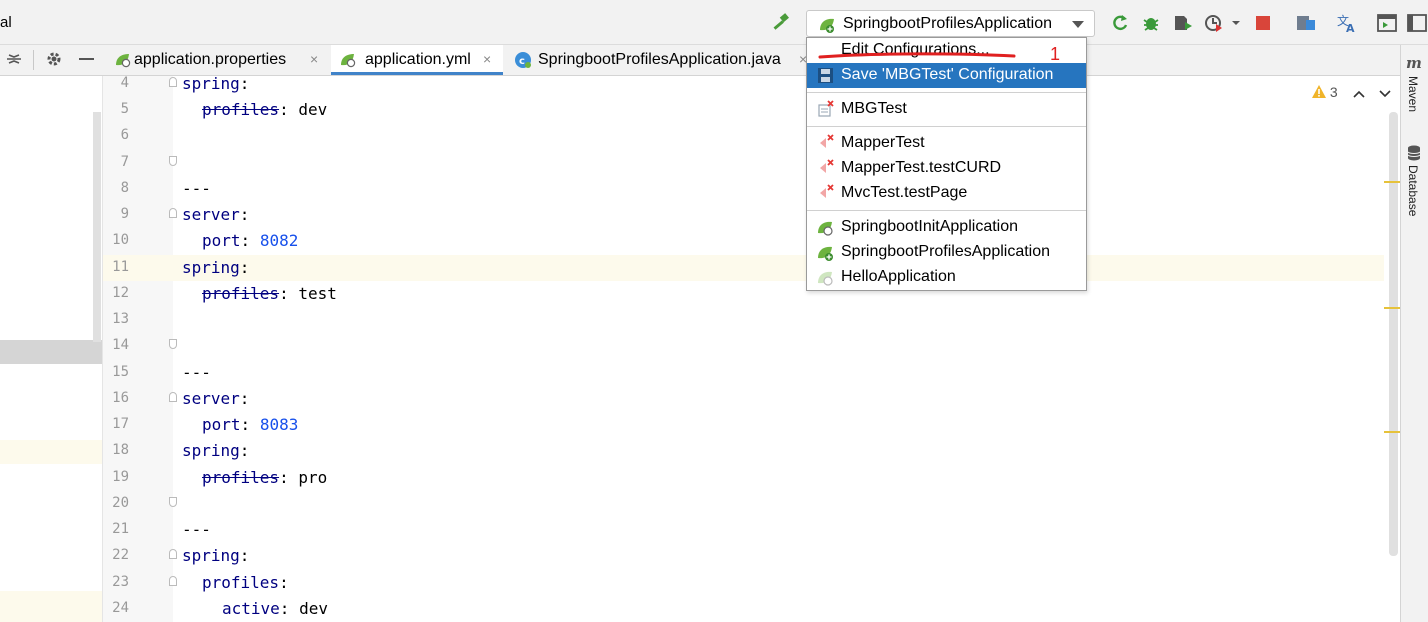 This screenshot has width=1428, height=622. Describe the element at coordinates (120, 267) in the screenshot. I see `line-number: 11` at that location.